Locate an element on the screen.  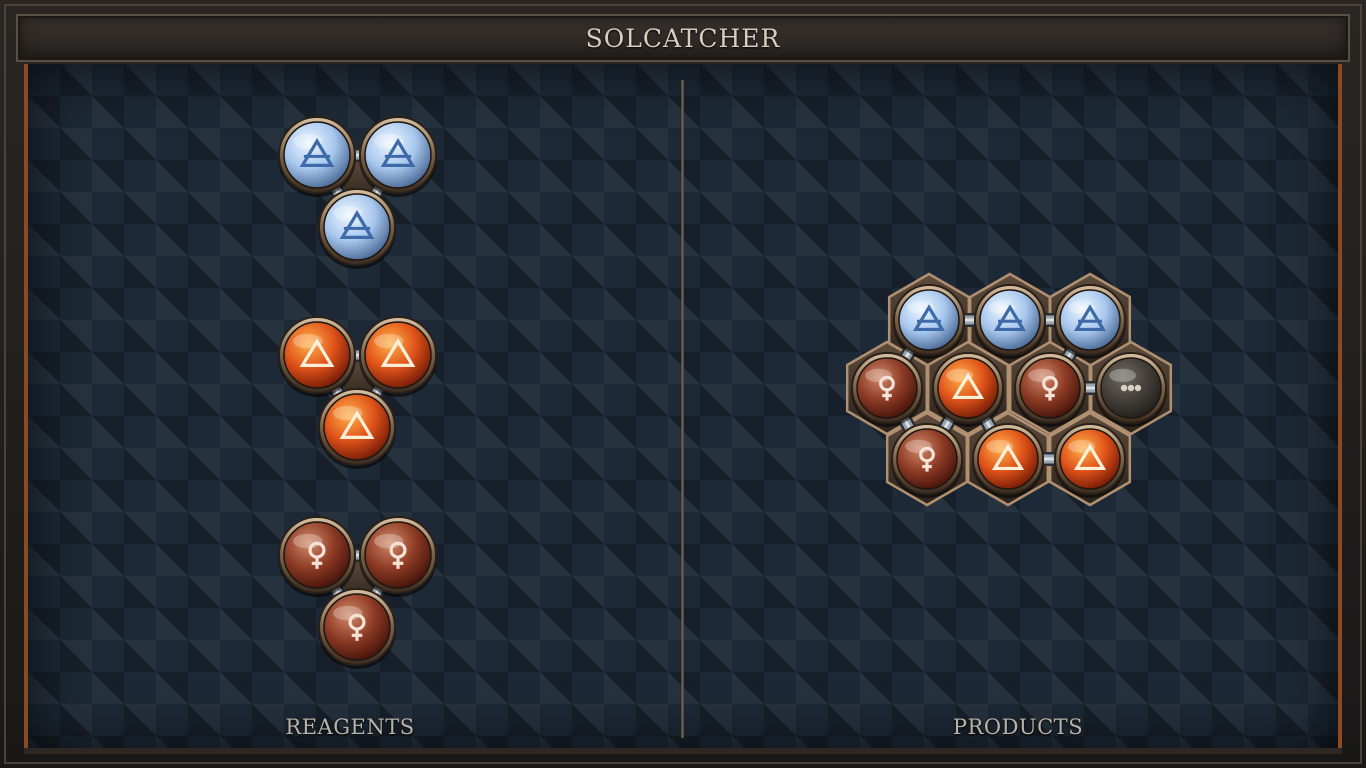
reagents-panel is located at coordinates (357, 392).